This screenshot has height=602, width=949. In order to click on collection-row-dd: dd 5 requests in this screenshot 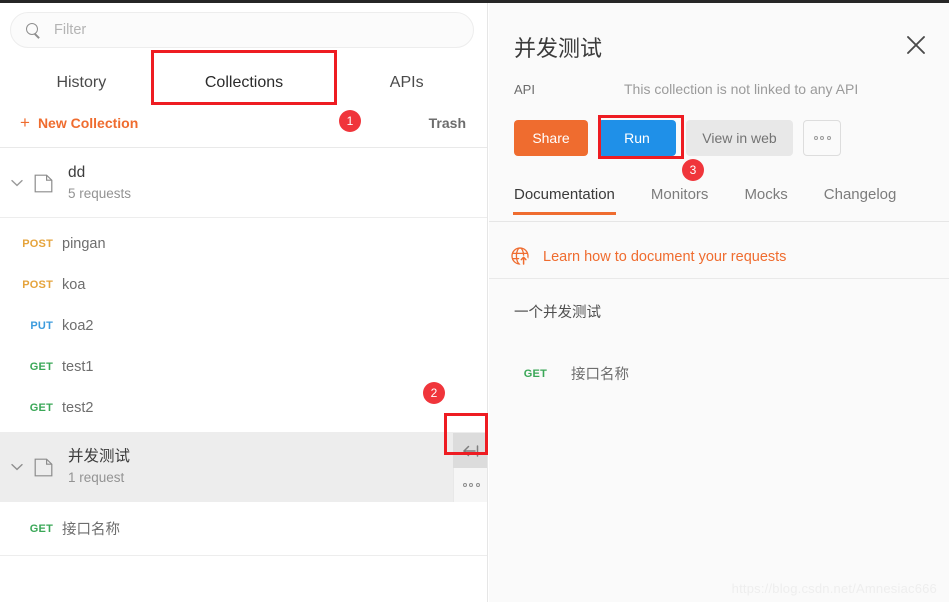, I will do `click(243, 183)`.